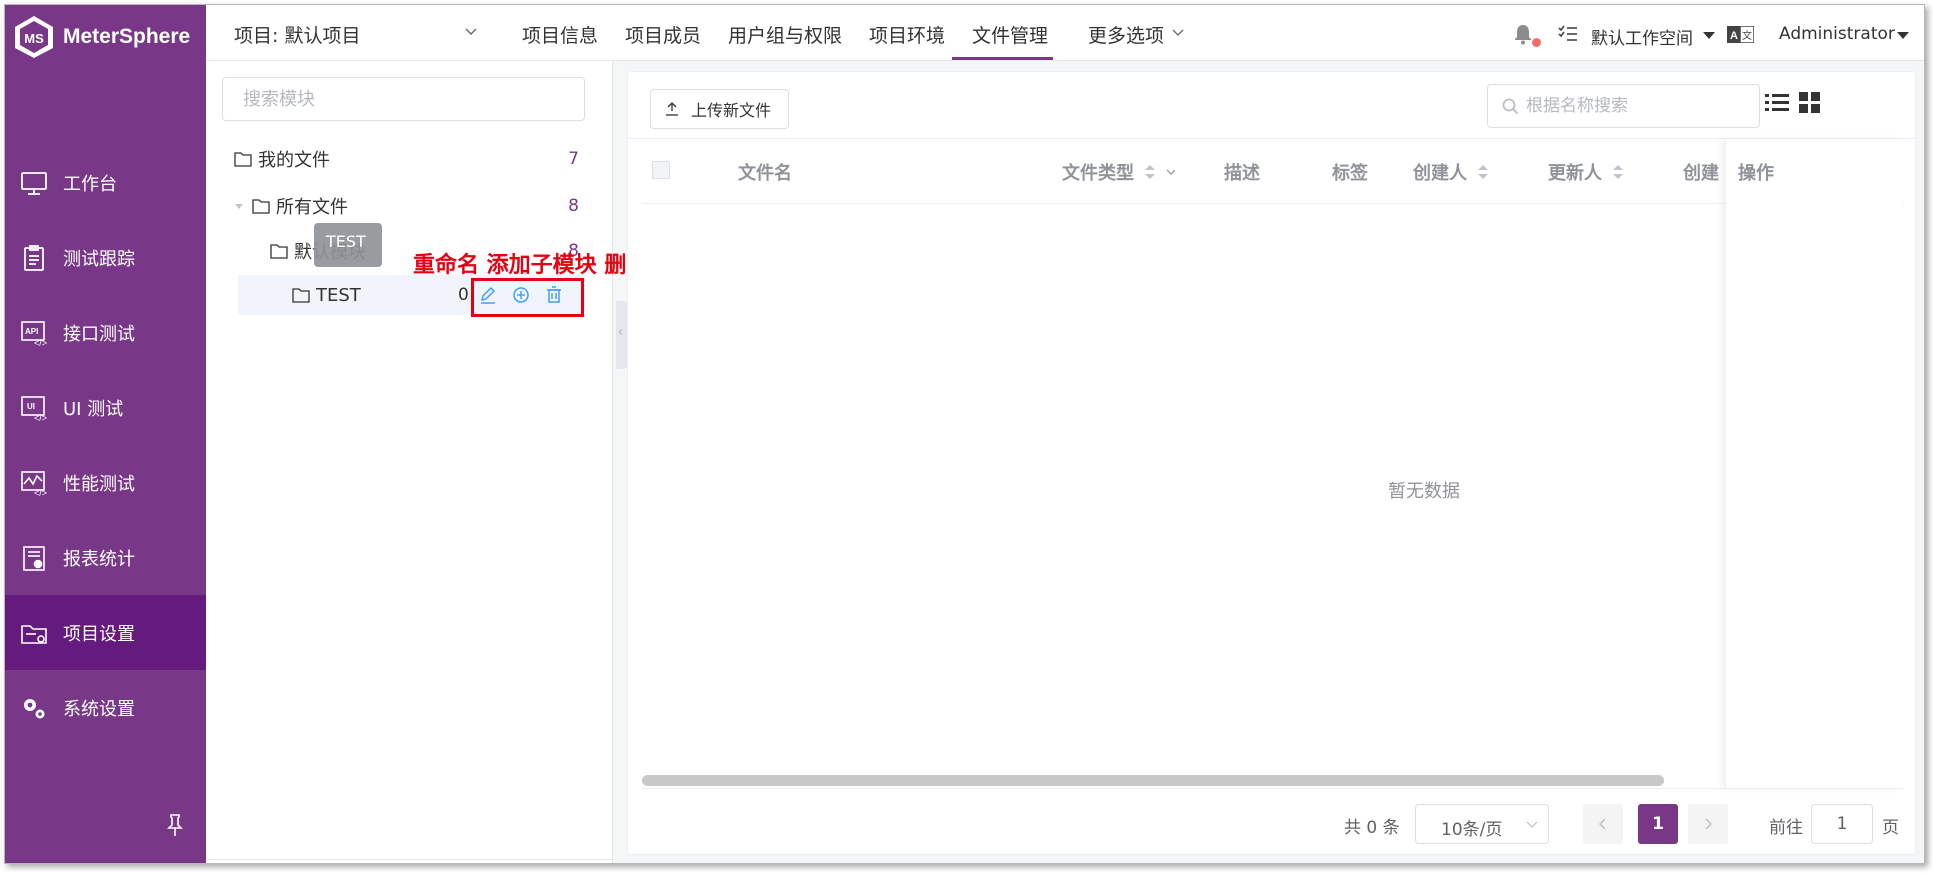 This screenshot has width=1933, height=873. Describe the element at coordinates (403, 99) in the screenshot. I see `module-search-input` at that location.